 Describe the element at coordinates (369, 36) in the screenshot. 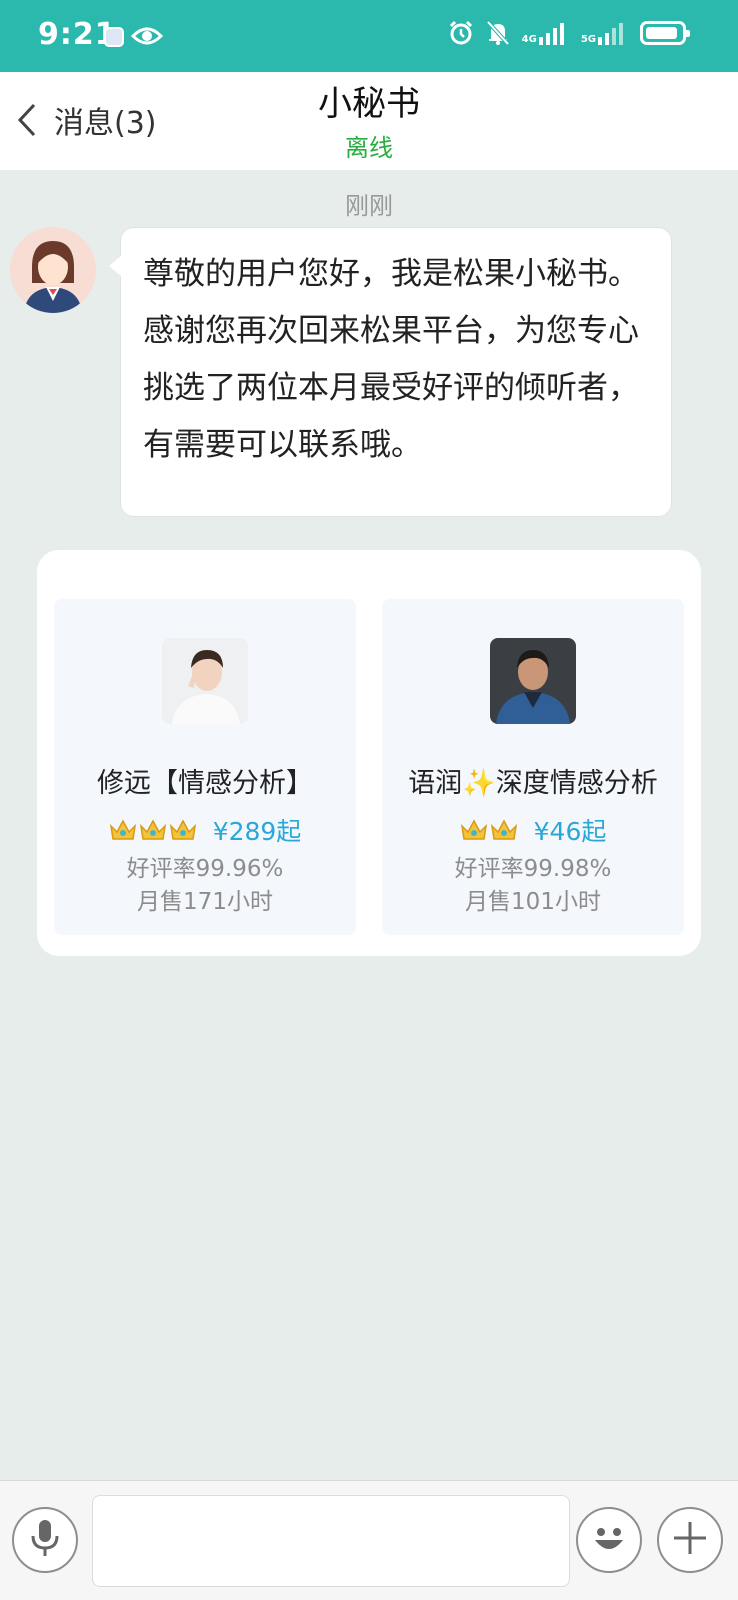

I see `status-bar: 9:21 4G 5G` at that location.